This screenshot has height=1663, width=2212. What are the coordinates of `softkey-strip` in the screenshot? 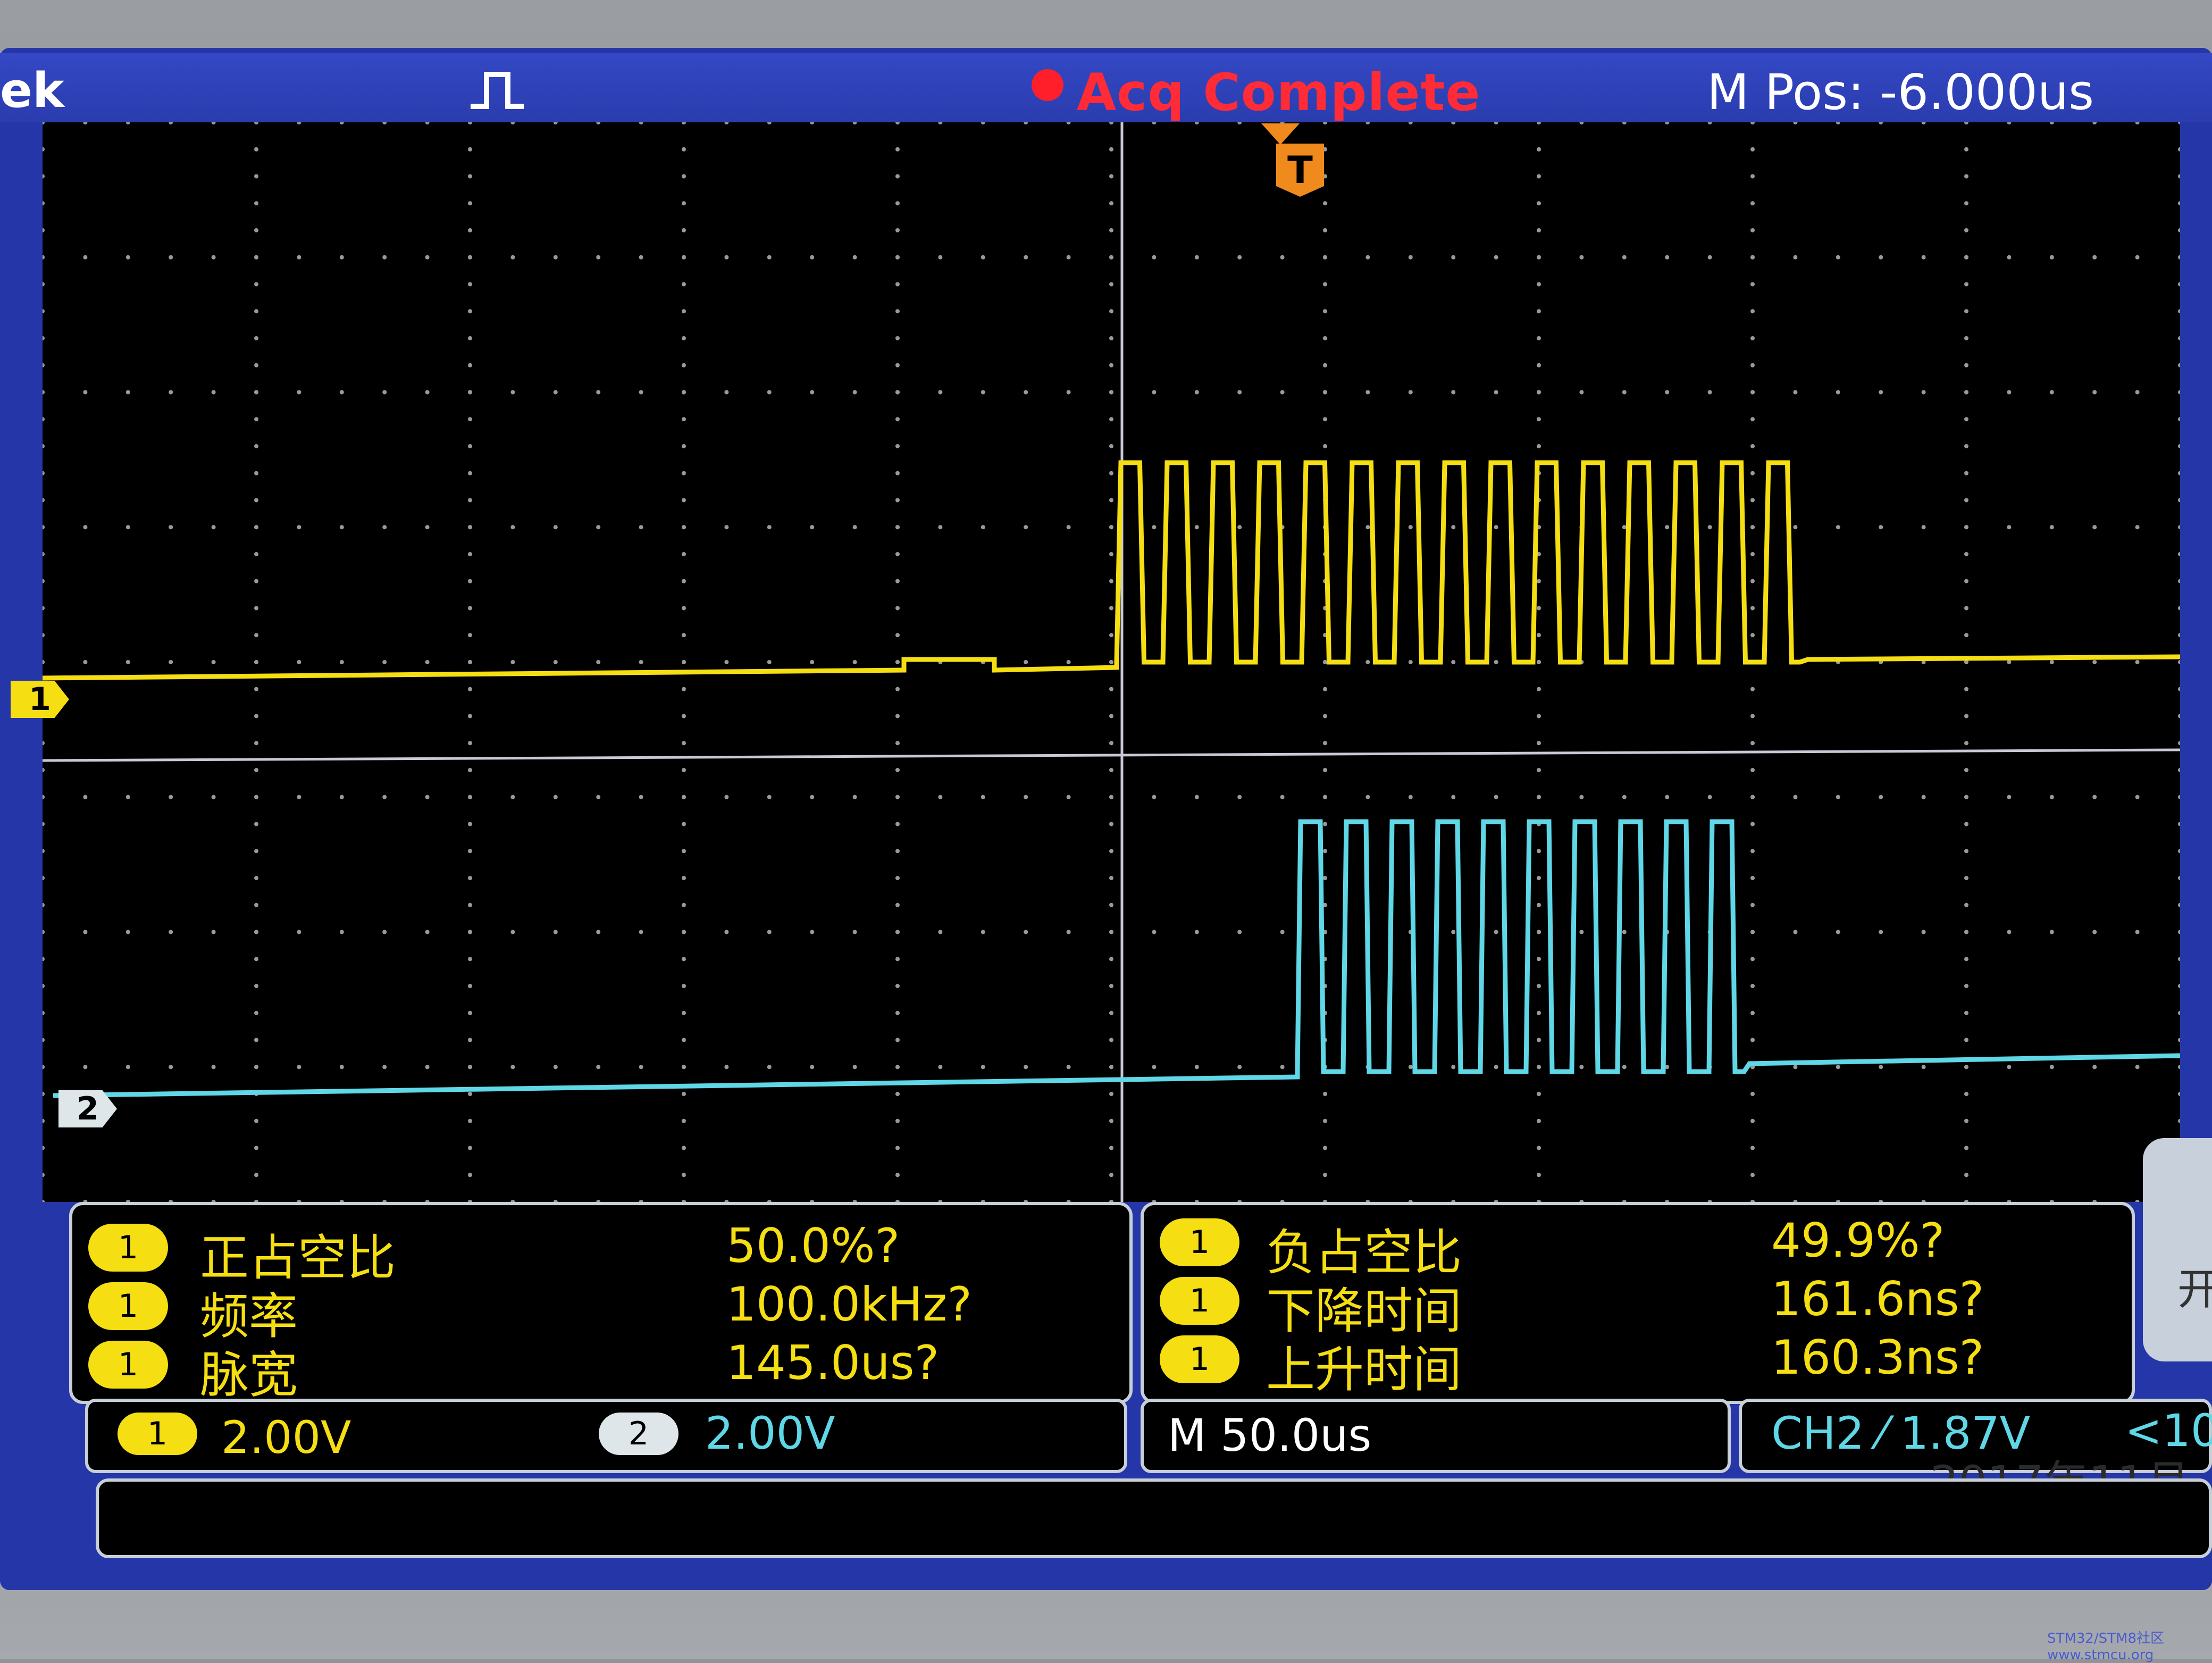 It's located at (1154, 1518).